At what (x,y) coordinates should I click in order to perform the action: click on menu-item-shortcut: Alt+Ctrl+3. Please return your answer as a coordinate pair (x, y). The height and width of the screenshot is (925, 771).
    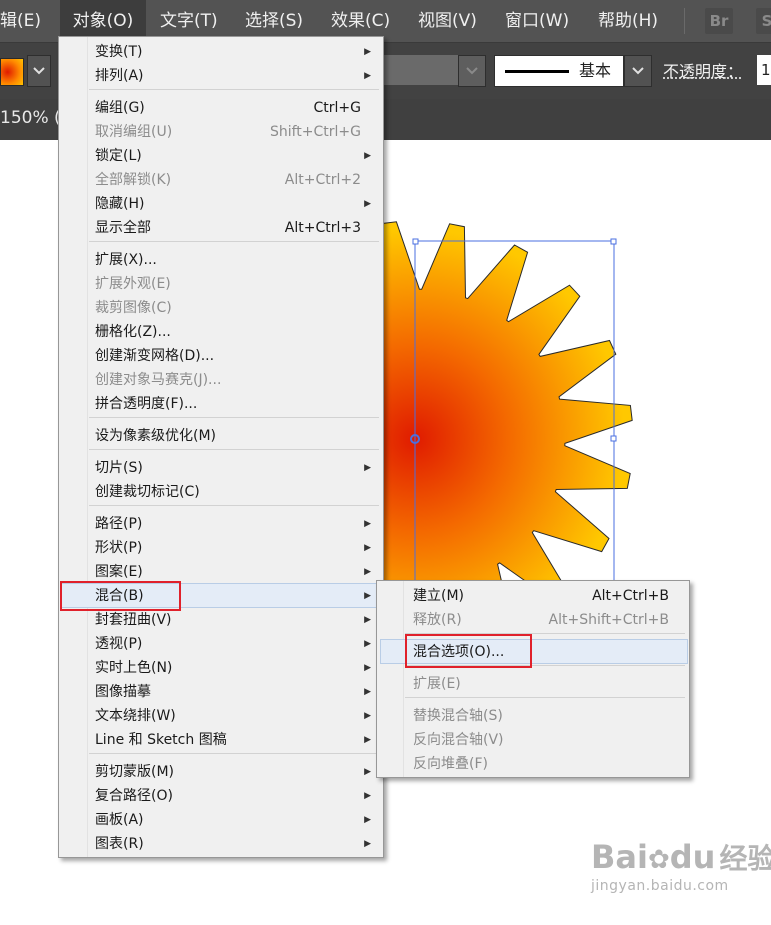
    Looking at the image, I should click on (322, 228).